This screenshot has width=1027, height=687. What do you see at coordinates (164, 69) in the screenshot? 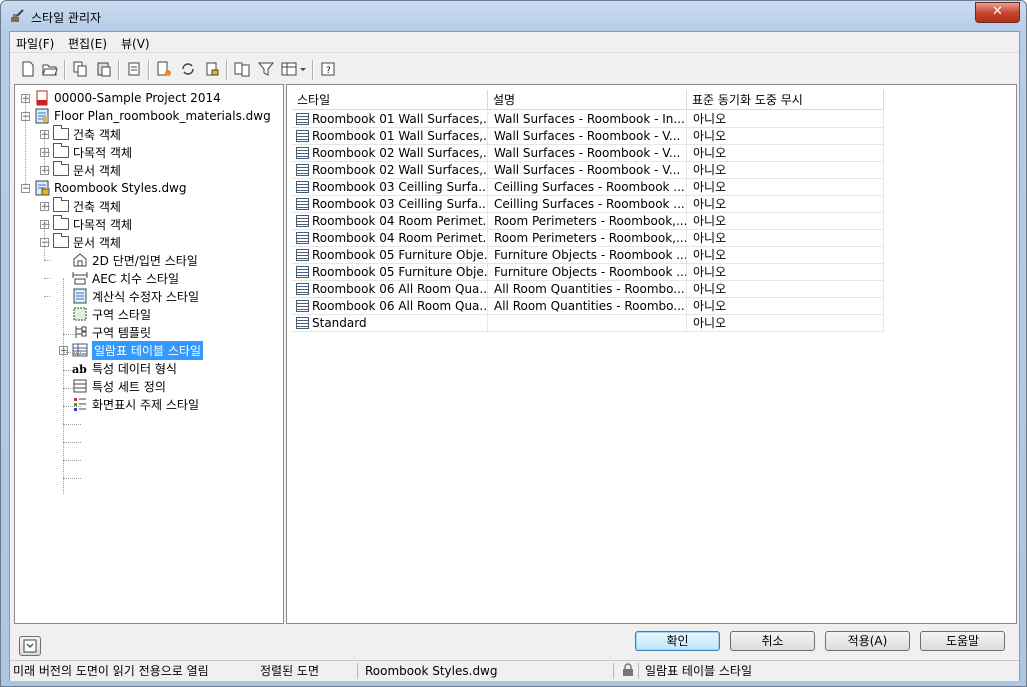
I see `edit-style-icon` at bounding box center [164, 69].